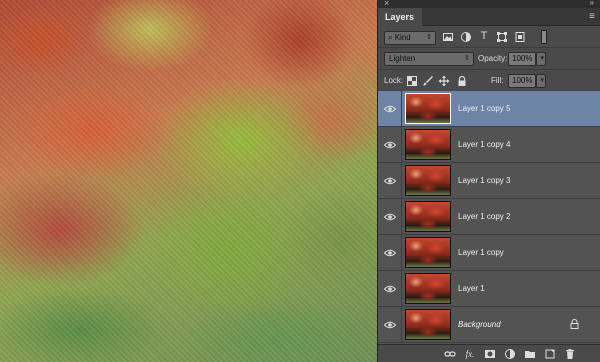 The width and height of the screenshot is (600, 362). I want to click on lock-label: Lock:, so click(394, 80).